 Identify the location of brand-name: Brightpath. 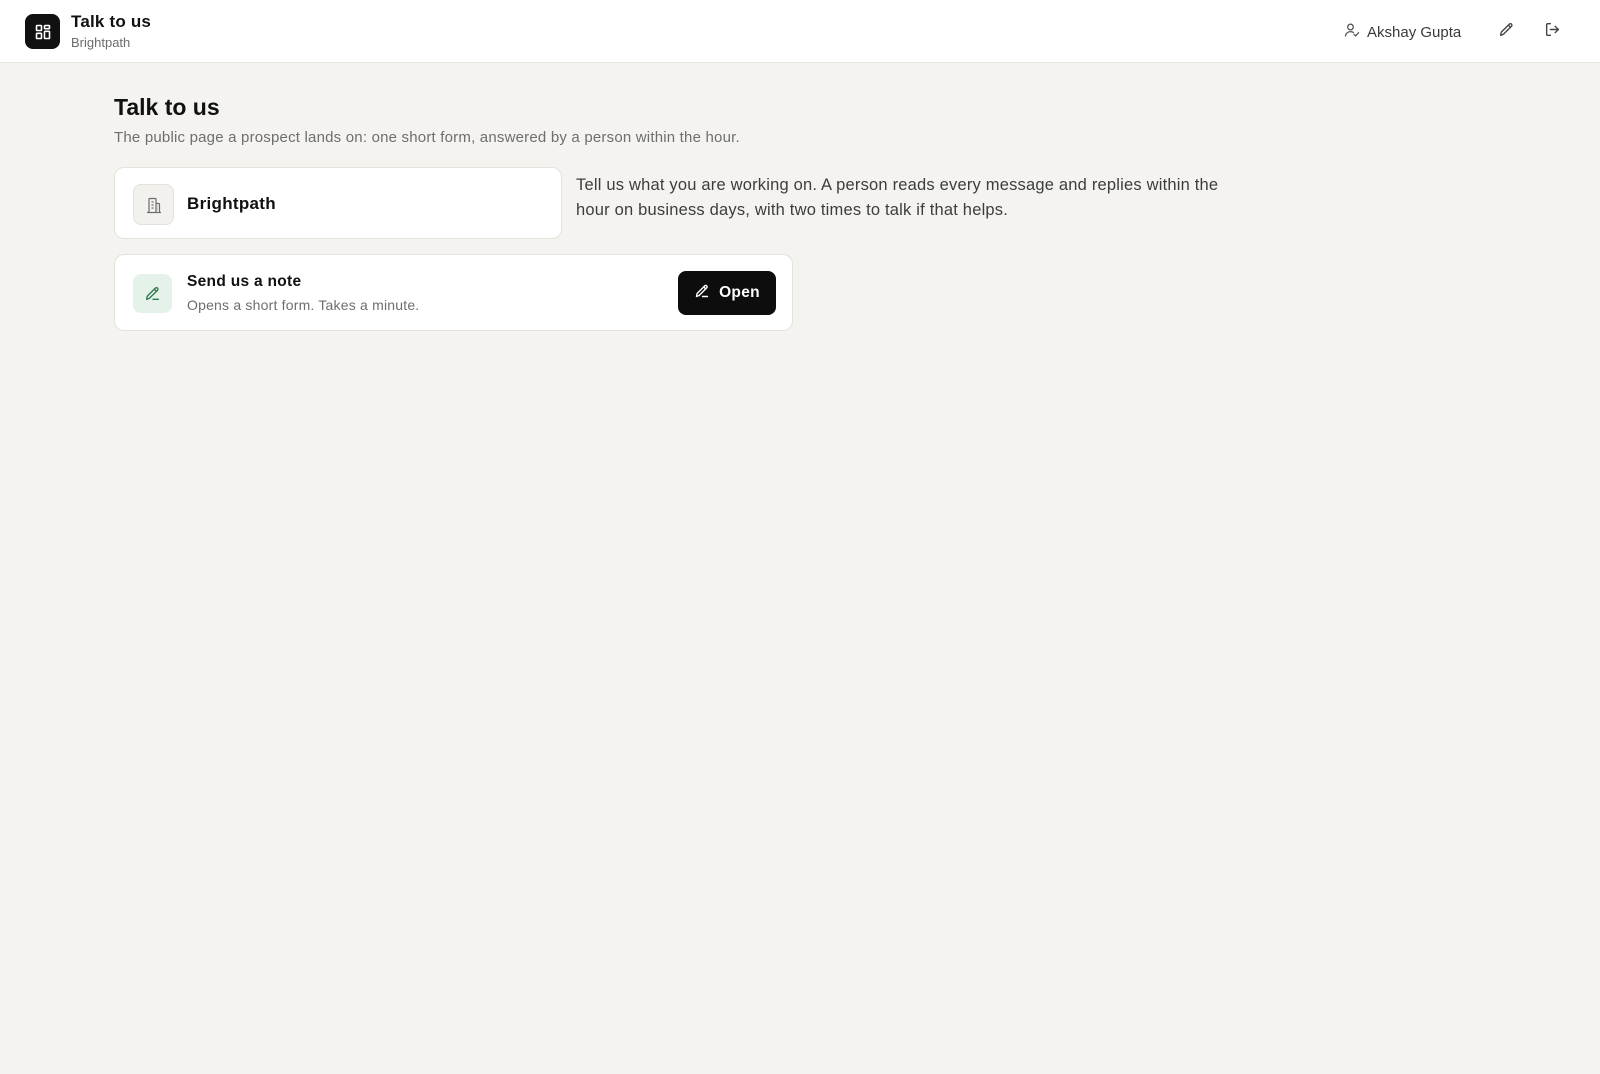
(231, 203).